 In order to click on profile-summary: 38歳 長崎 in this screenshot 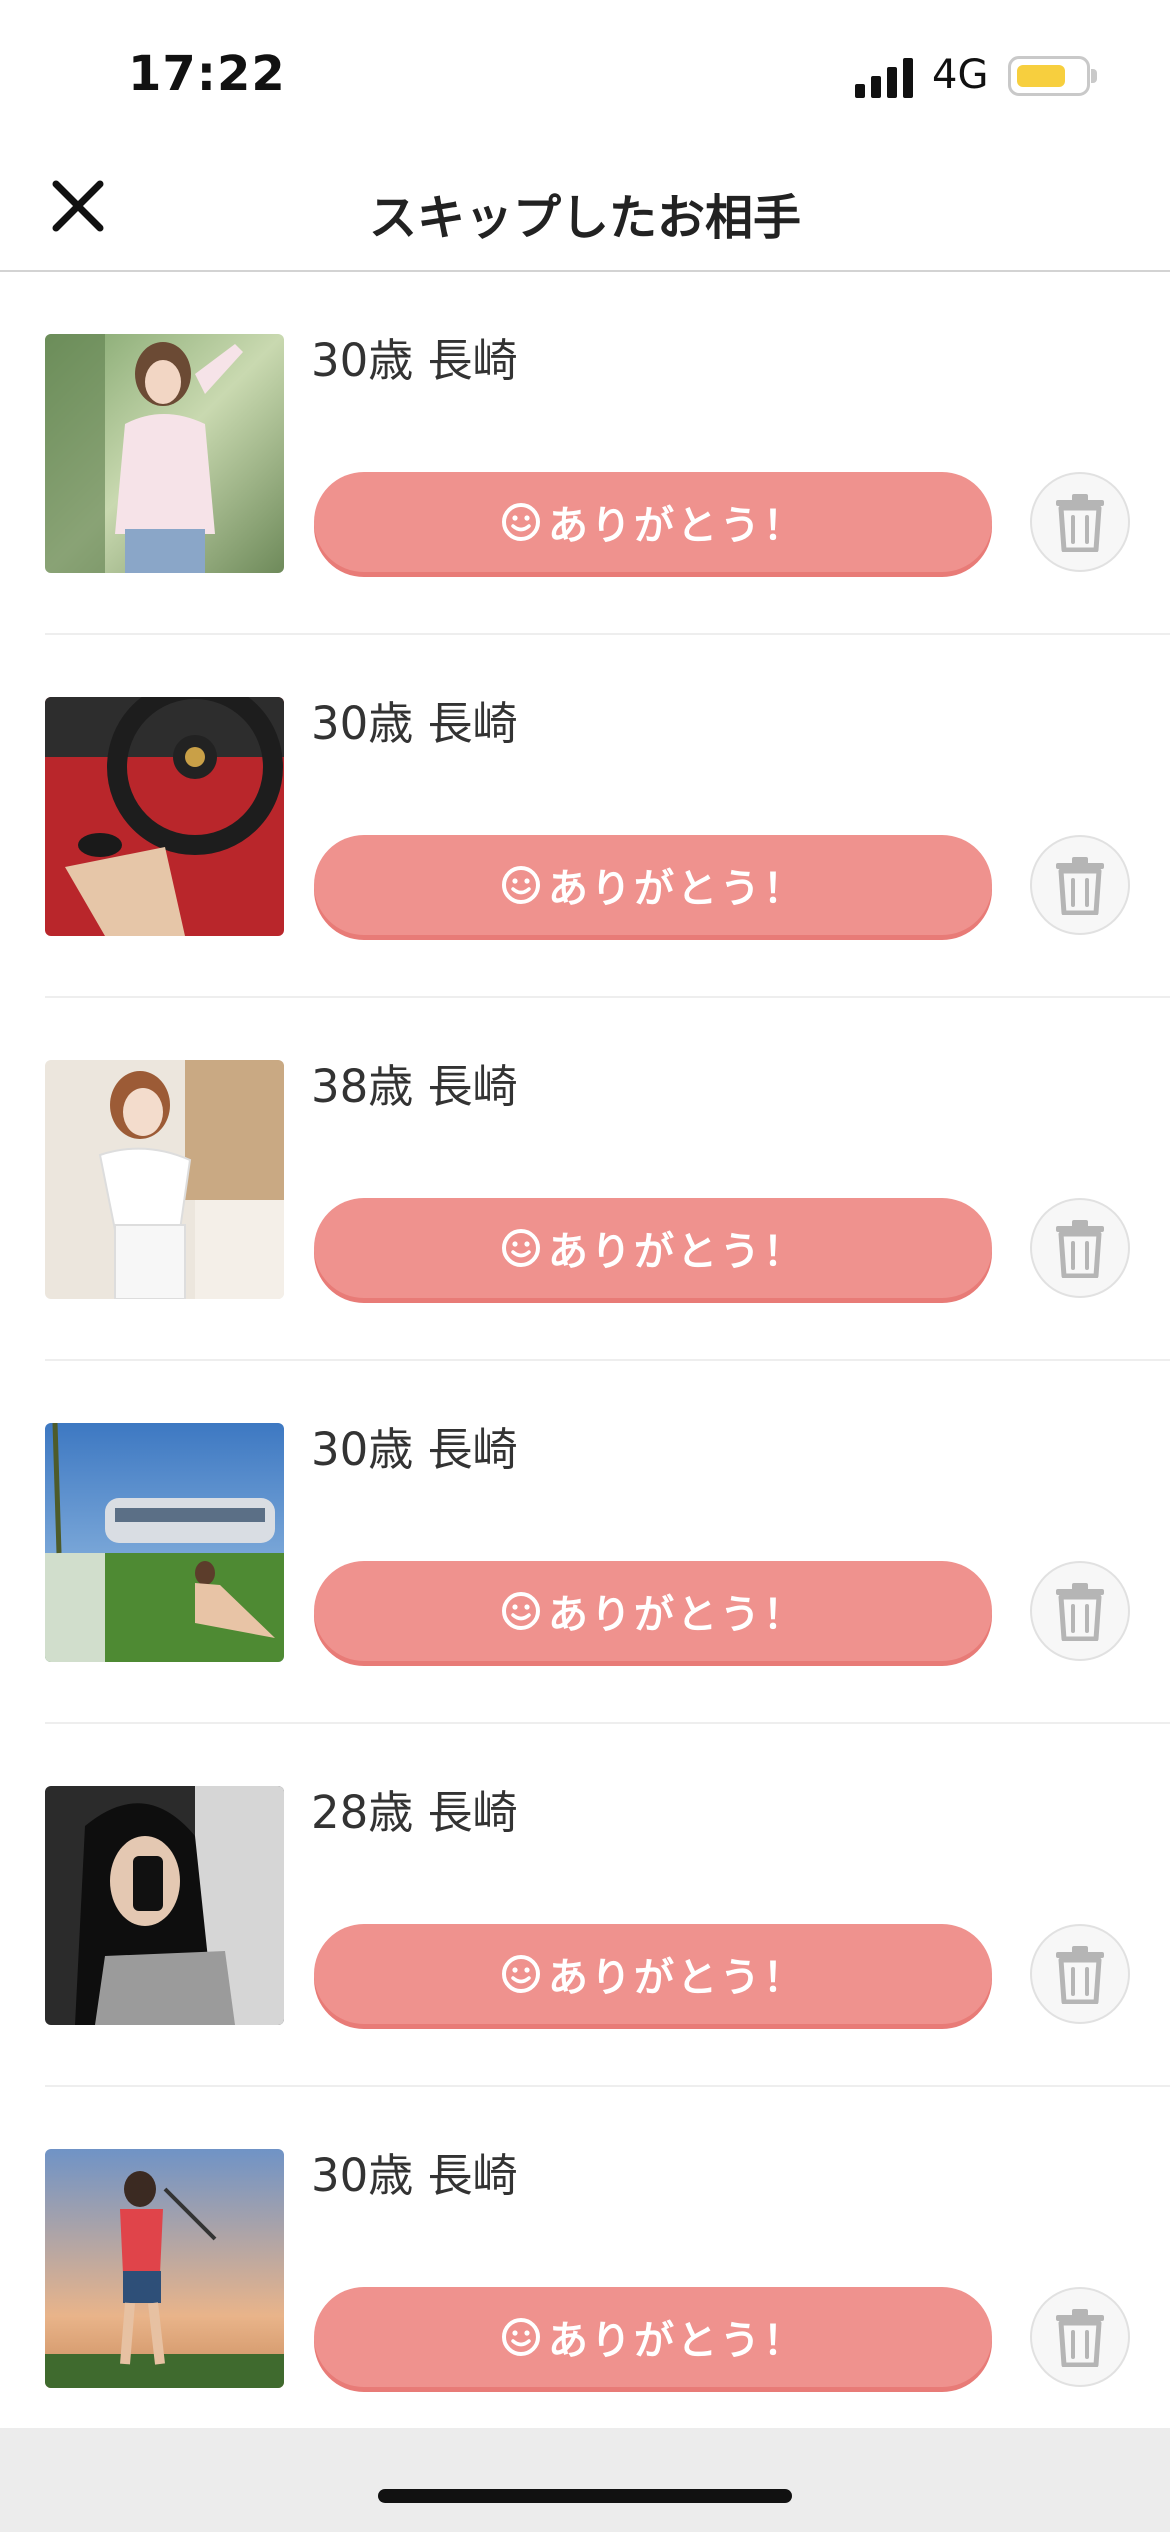, I will do `click(414, 1082)`.